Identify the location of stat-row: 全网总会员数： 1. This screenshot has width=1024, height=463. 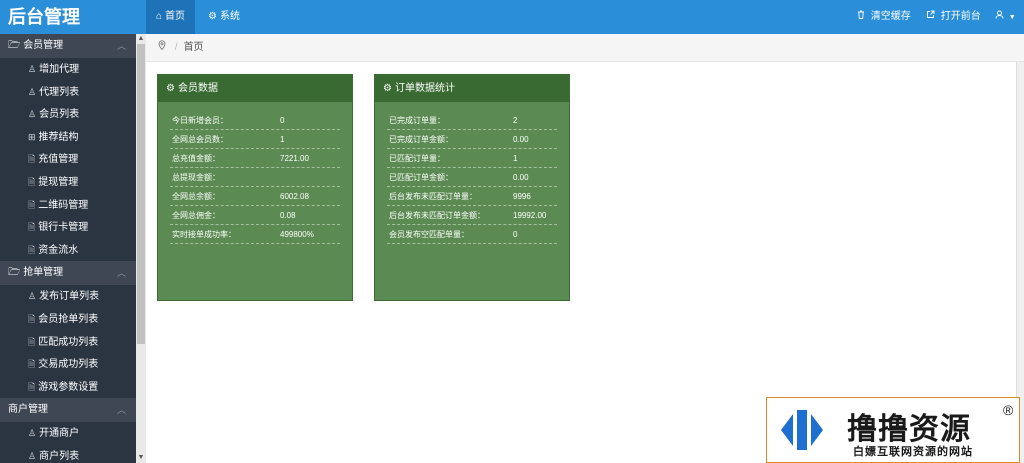
(255, 139).